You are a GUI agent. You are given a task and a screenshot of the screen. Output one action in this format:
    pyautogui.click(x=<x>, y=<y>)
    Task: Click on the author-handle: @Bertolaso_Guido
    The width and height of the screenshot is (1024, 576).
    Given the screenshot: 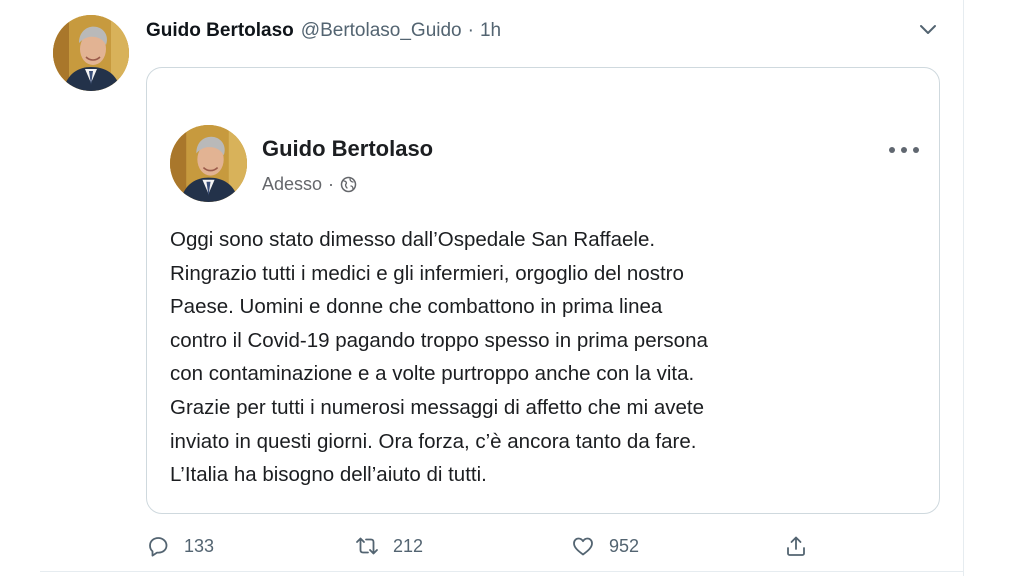 What is the action you would take?
    pyautogui.click(x=381, y=31)
    